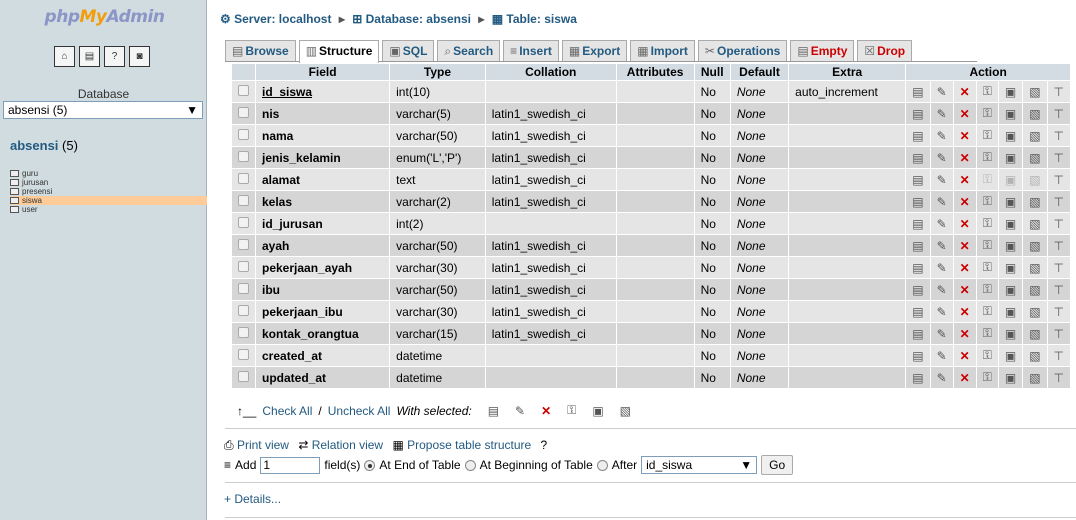  Describe the element at coordinates (469, 445) in the screenshot. I see `propose-structure-link: Propose table structure` at that location.